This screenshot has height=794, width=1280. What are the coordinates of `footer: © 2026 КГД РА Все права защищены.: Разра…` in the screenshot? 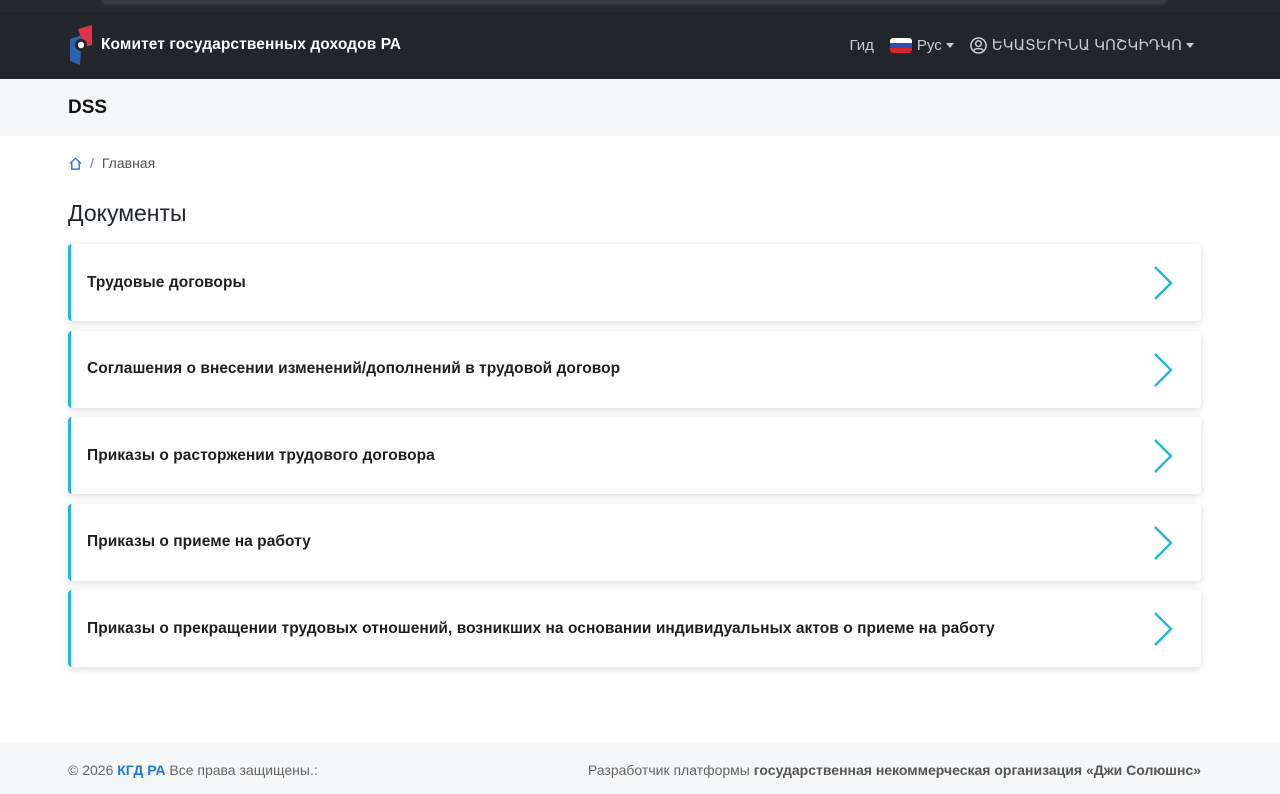 It's located at (640, 768).